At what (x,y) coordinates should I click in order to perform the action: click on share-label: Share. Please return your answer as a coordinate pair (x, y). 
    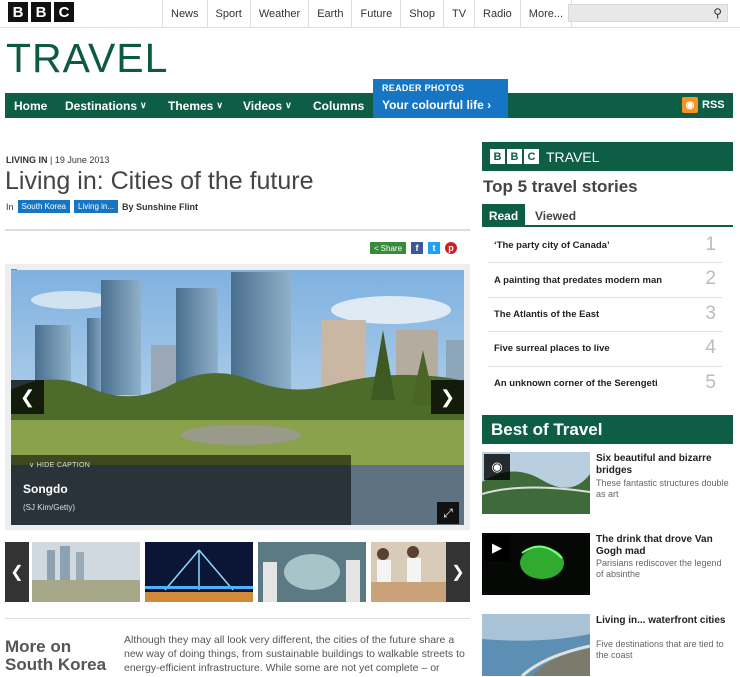
    Looking at the image, I should click on (391, 248).